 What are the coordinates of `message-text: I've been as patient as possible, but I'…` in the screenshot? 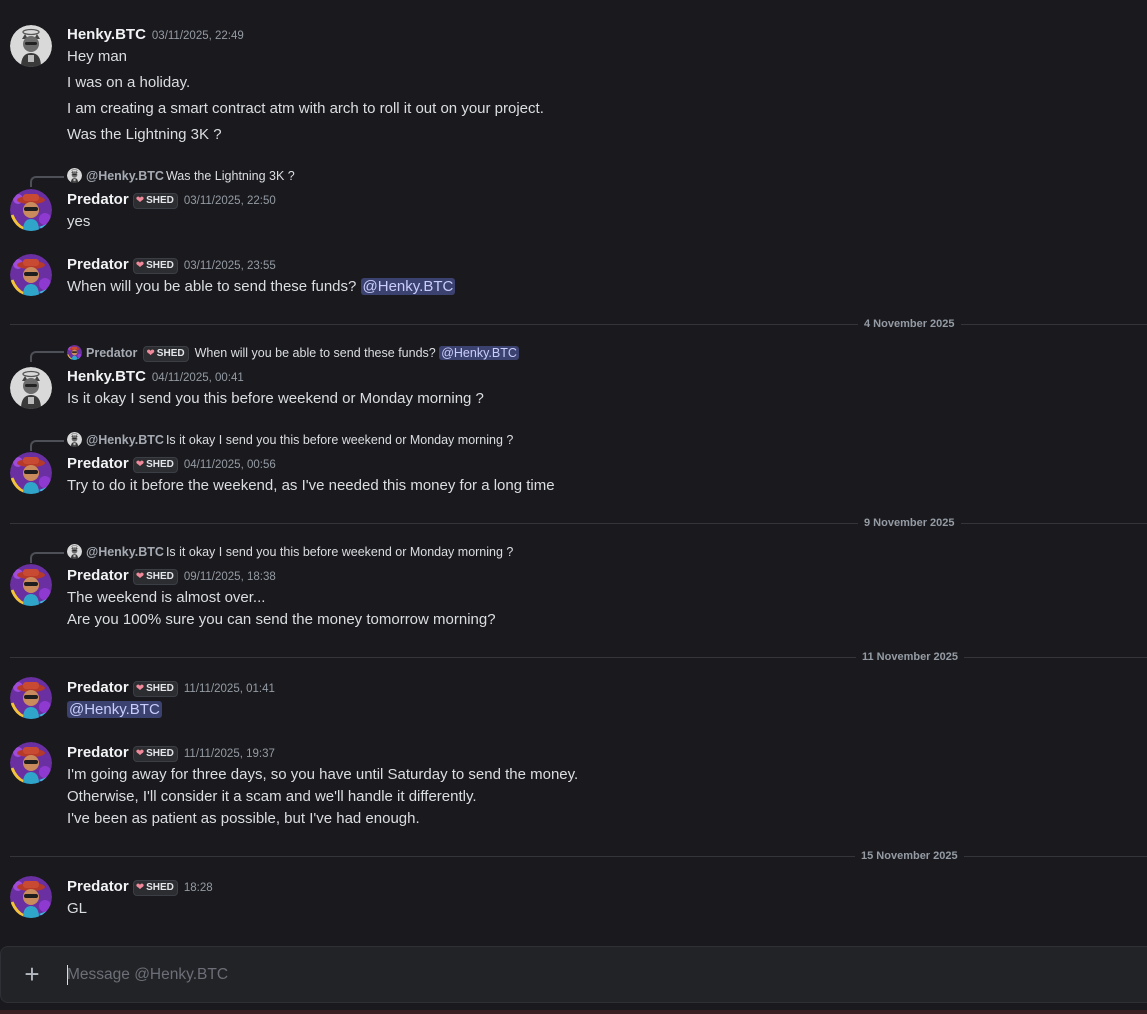 It's located at (243, 818).